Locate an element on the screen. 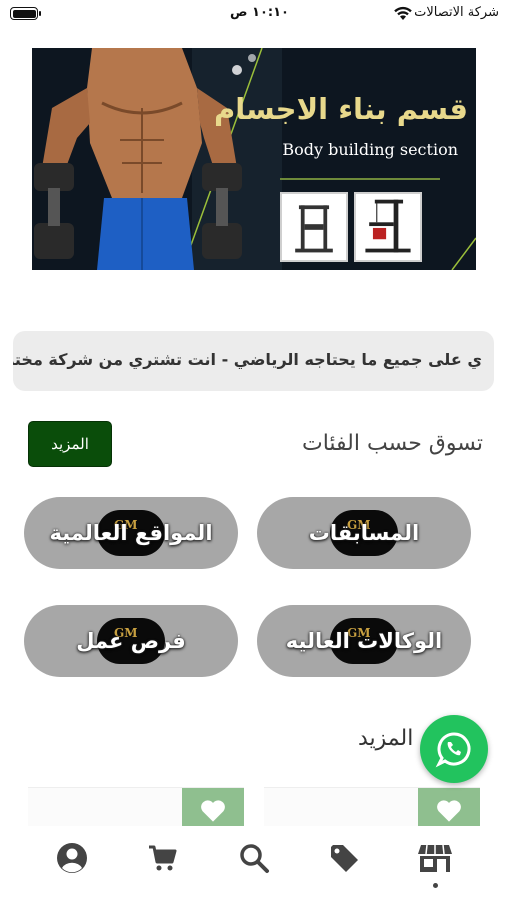 The width and height of the screenshot is (507, 900). category-global-sites: GM المواقع العالمية is located at coordinates (131, 533).